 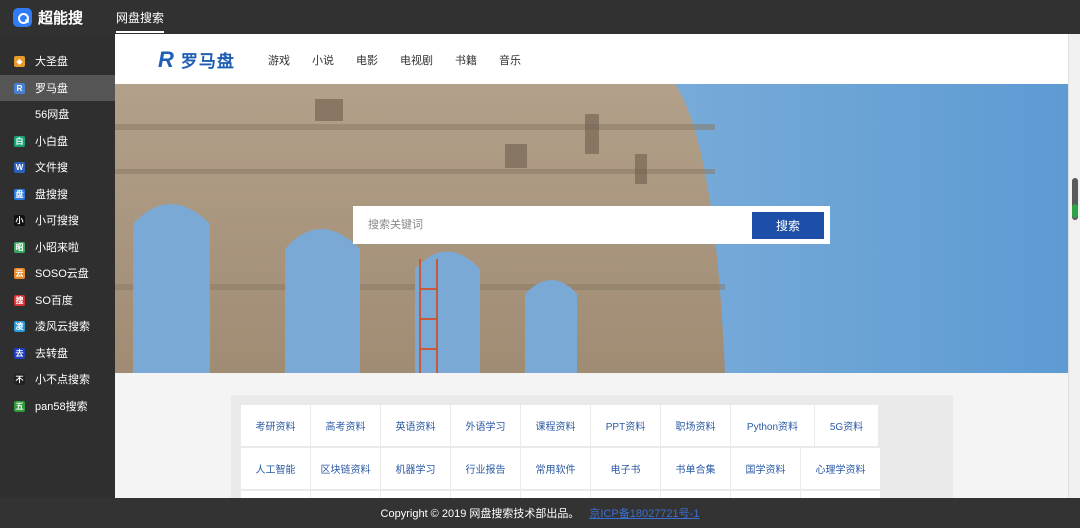 What do you see at coordinates (416, 60) in the screenshot?
I see `nav-item-tv-series: 电视剧` at bounding box center [416, 60].